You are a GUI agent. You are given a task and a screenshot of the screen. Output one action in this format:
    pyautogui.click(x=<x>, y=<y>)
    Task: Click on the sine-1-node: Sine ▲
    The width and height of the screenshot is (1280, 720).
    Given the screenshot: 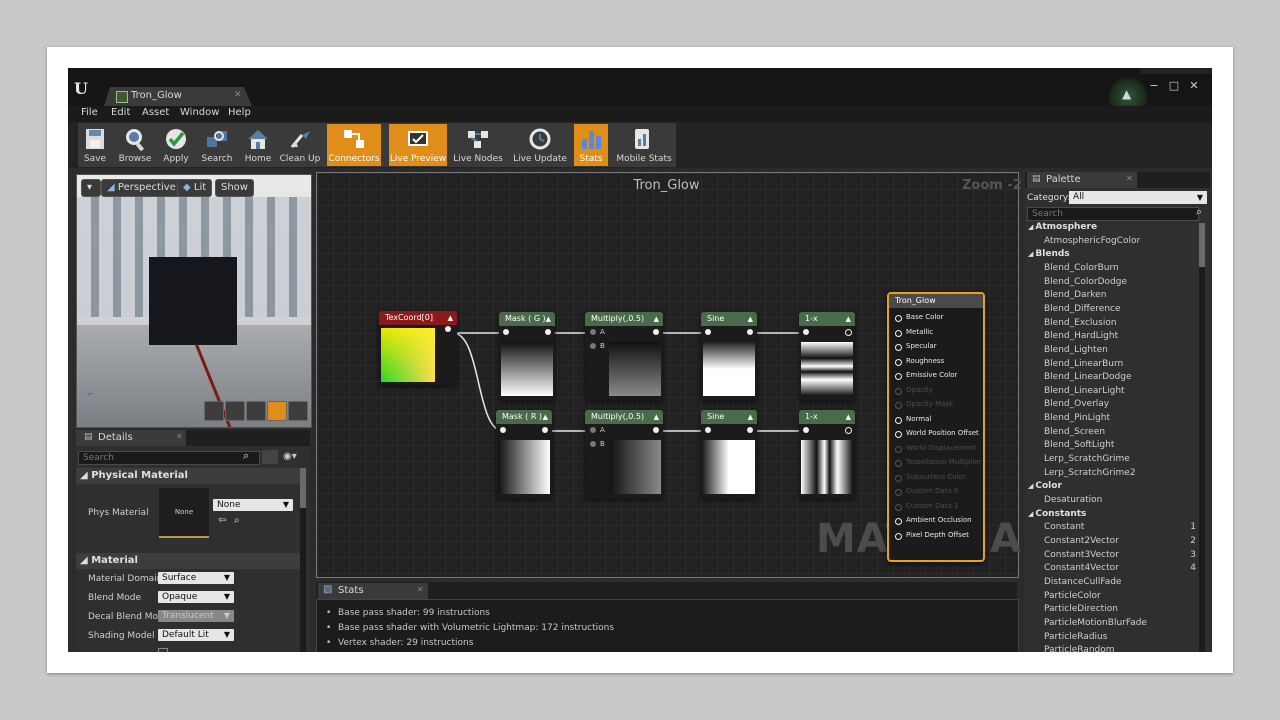 What is the action you would take?
    pyautogui.click(x=729, y=356)
    